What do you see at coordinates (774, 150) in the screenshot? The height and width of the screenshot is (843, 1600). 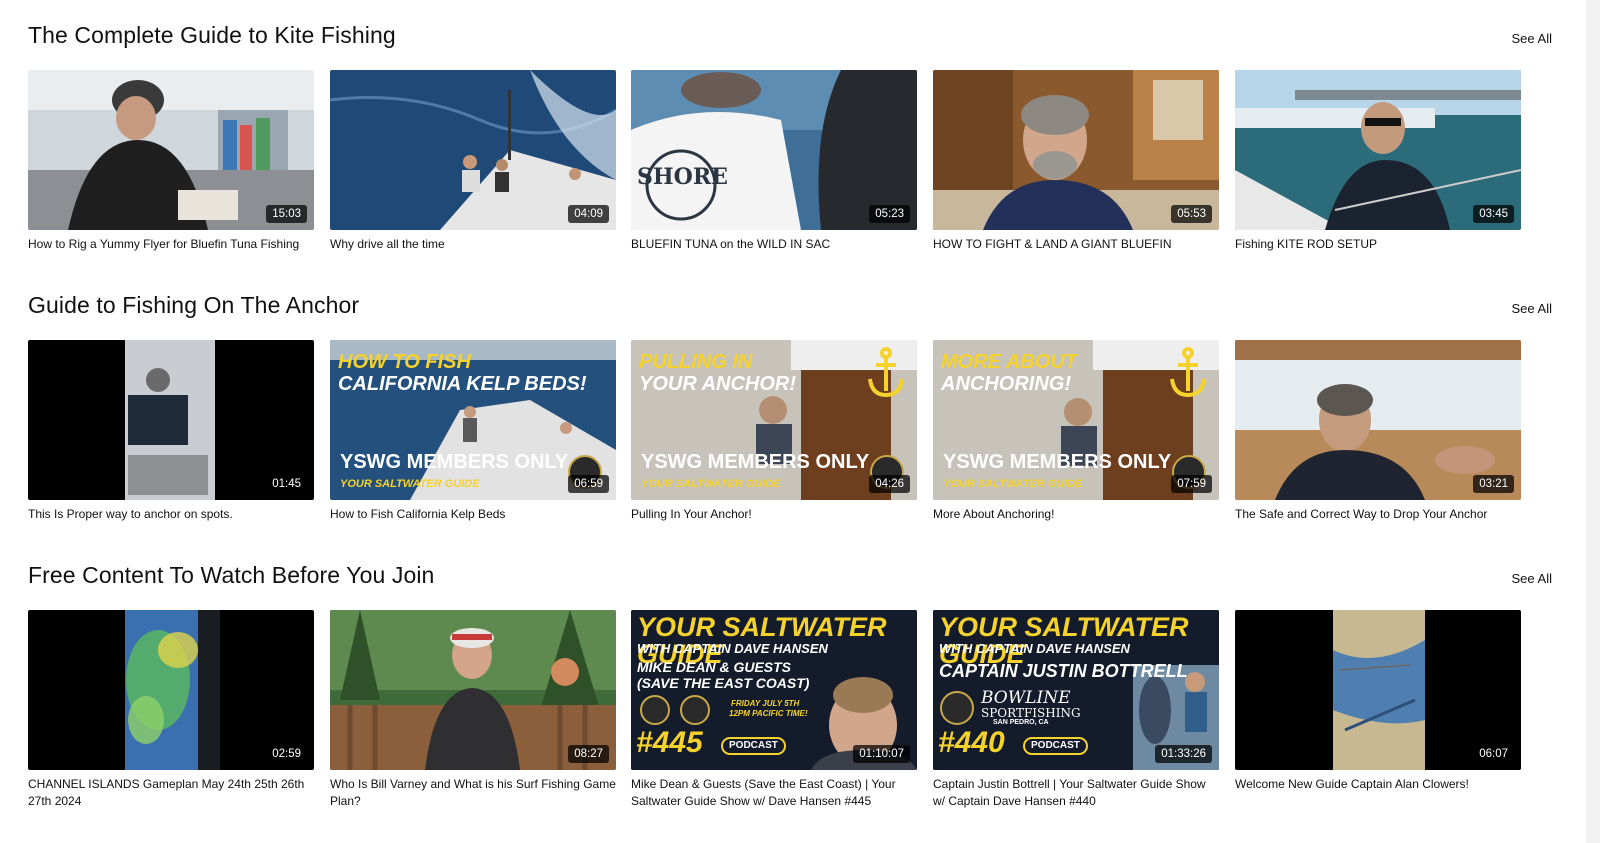 I see `video-thumbnail: SHORE 05:23` at bounding box center [774, 150].